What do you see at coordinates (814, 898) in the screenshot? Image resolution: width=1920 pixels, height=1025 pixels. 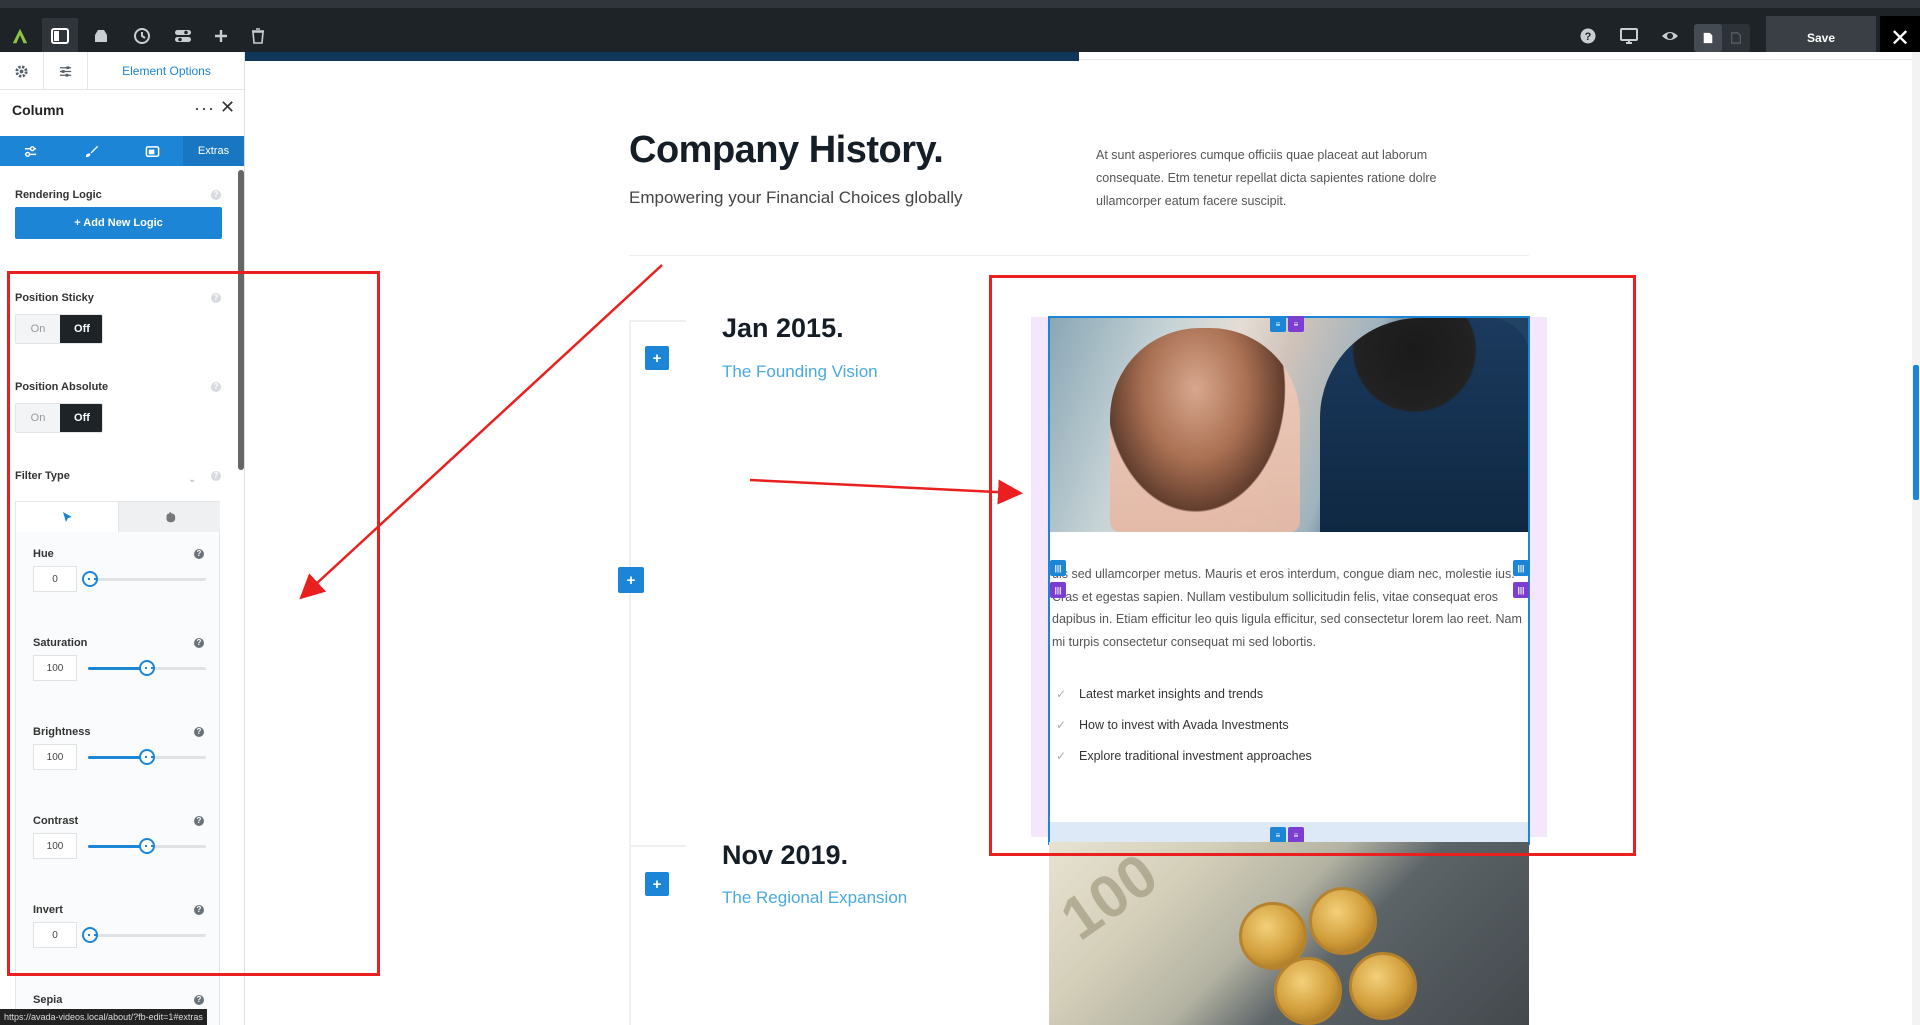 I see `timeline-subtitle: The Regional Expansion` at bounding box center [814, 898].